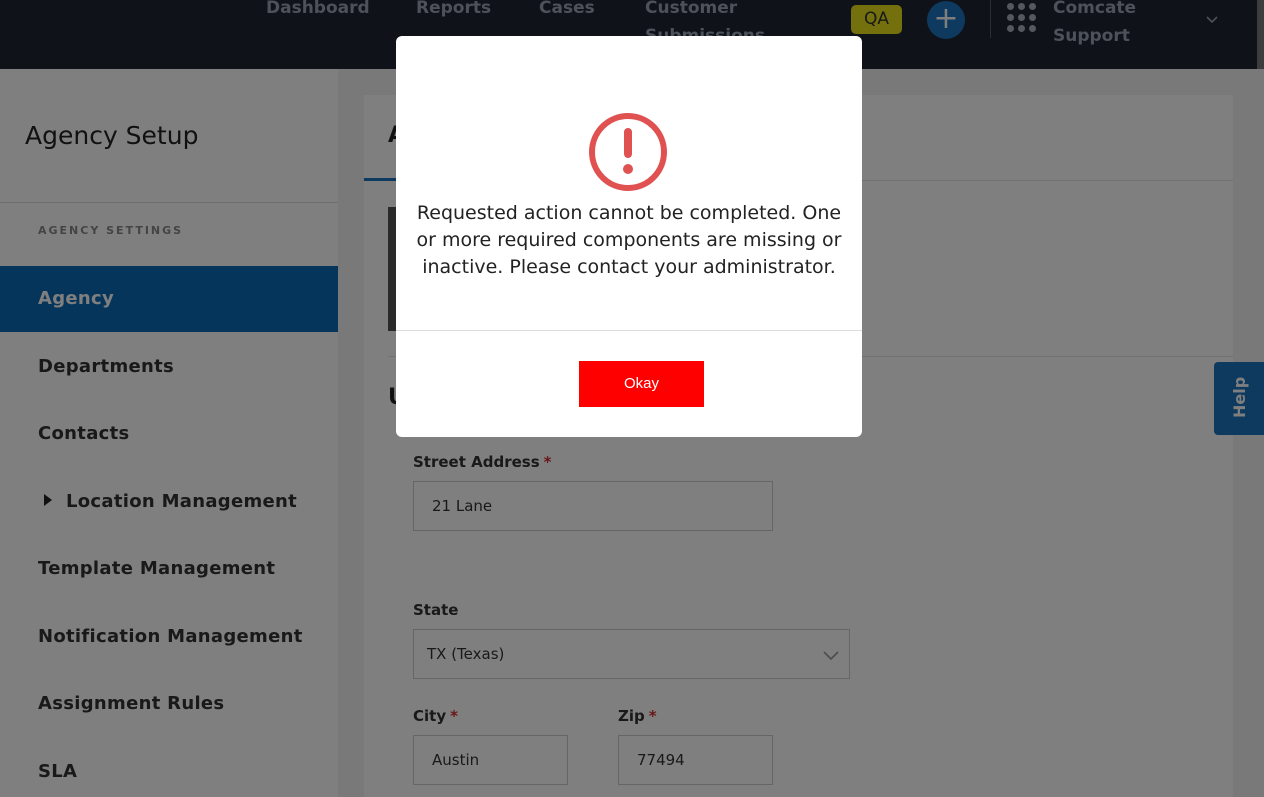 This screenshot has height=797, width=1264. What do you see at coordinates (629, 330) in the screenshot?
I see `modal-divider` at bounding box center [629, 330].